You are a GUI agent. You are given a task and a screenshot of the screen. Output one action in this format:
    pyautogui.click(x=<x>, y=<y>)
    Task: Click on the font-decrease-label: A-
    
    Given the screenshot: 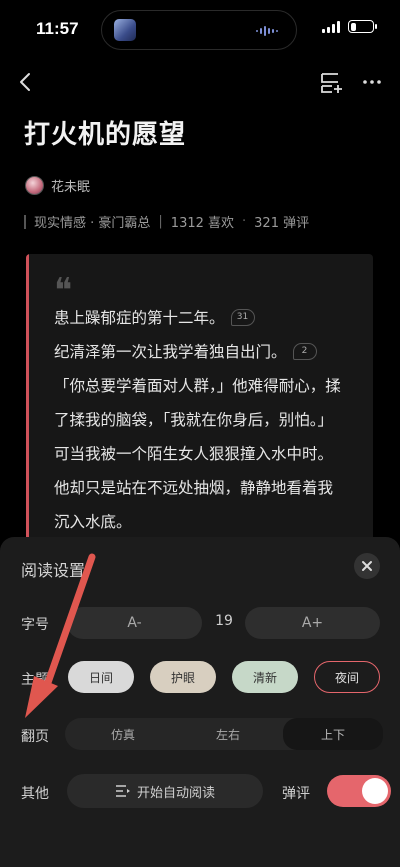 What is the action you would take?
    pyautogui.click(x=134, y=623)
    